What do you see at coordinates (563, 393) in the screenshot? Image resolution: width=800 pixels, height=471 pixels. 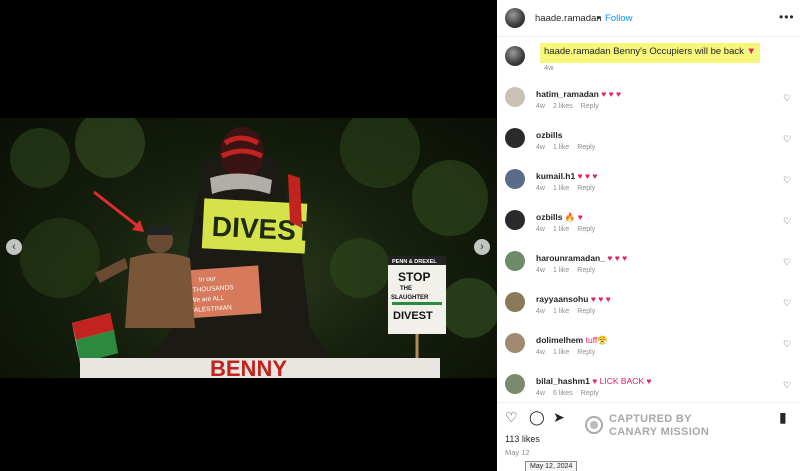 I see `comment-likes: 6 likes` at bounding box center [563, 393].